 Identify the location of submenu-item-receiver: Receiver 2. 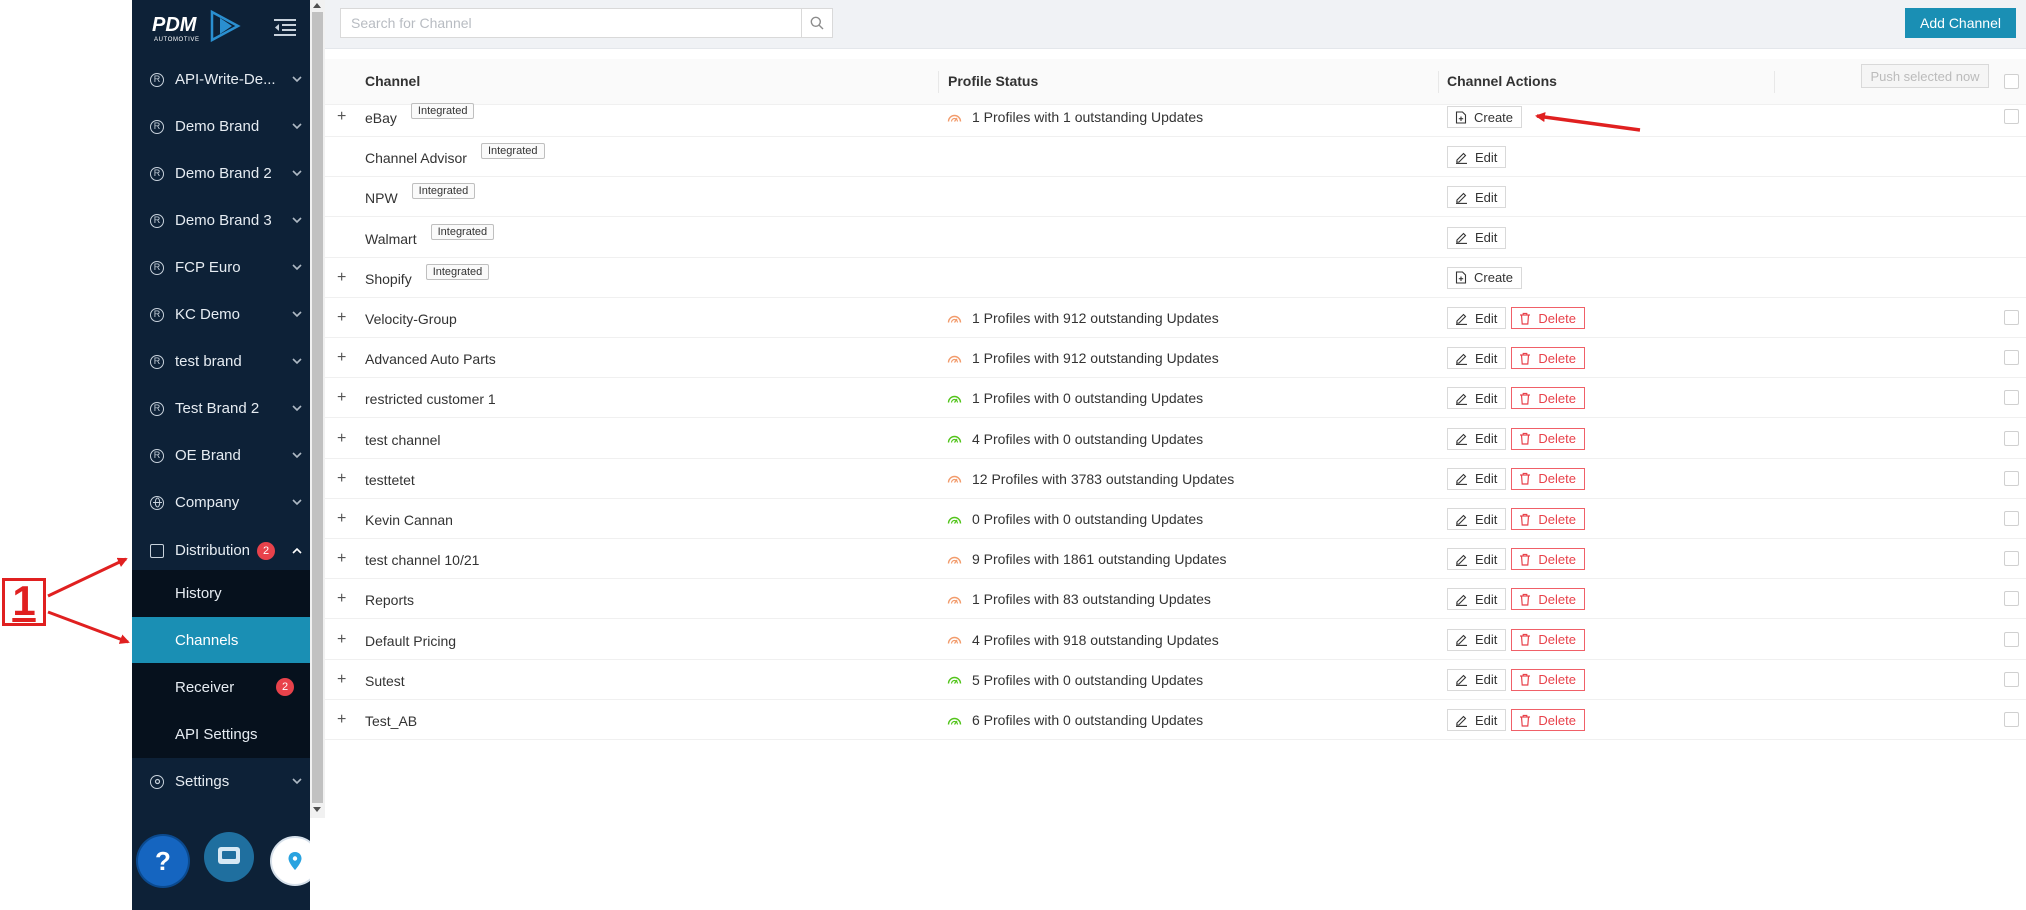
(221, 687).